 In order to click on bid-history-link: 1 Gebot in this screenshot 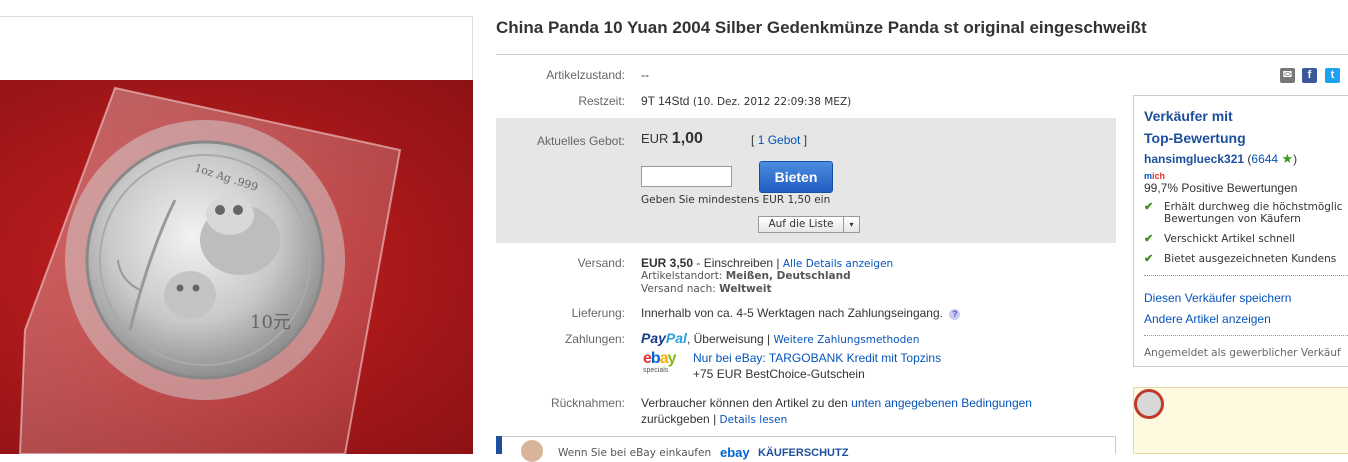, I will do `click(779, 140)`.